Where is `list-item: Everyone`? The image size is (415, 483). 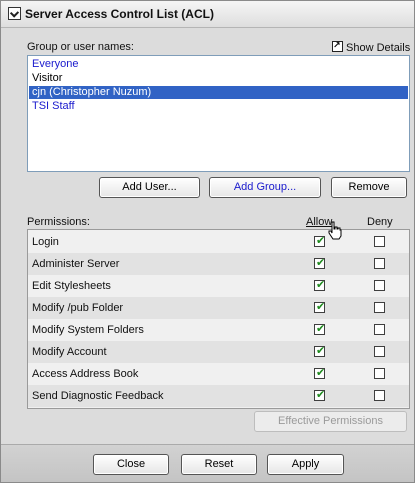 list-item: Everyone is located at coordinates (218, 64).